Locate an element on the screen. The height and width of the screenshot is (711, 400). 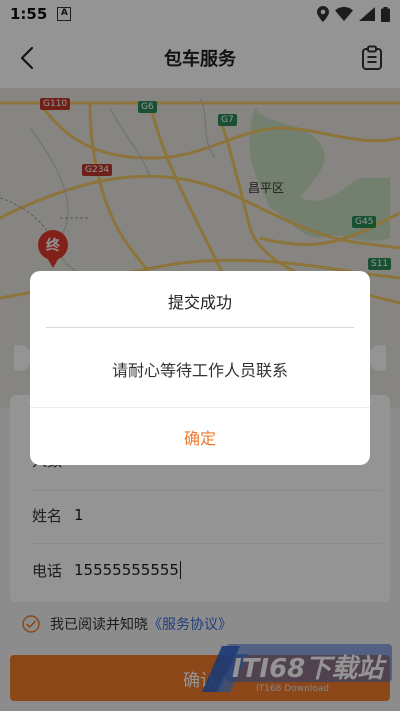
dialog-divider is located at coordinates (200, 327).